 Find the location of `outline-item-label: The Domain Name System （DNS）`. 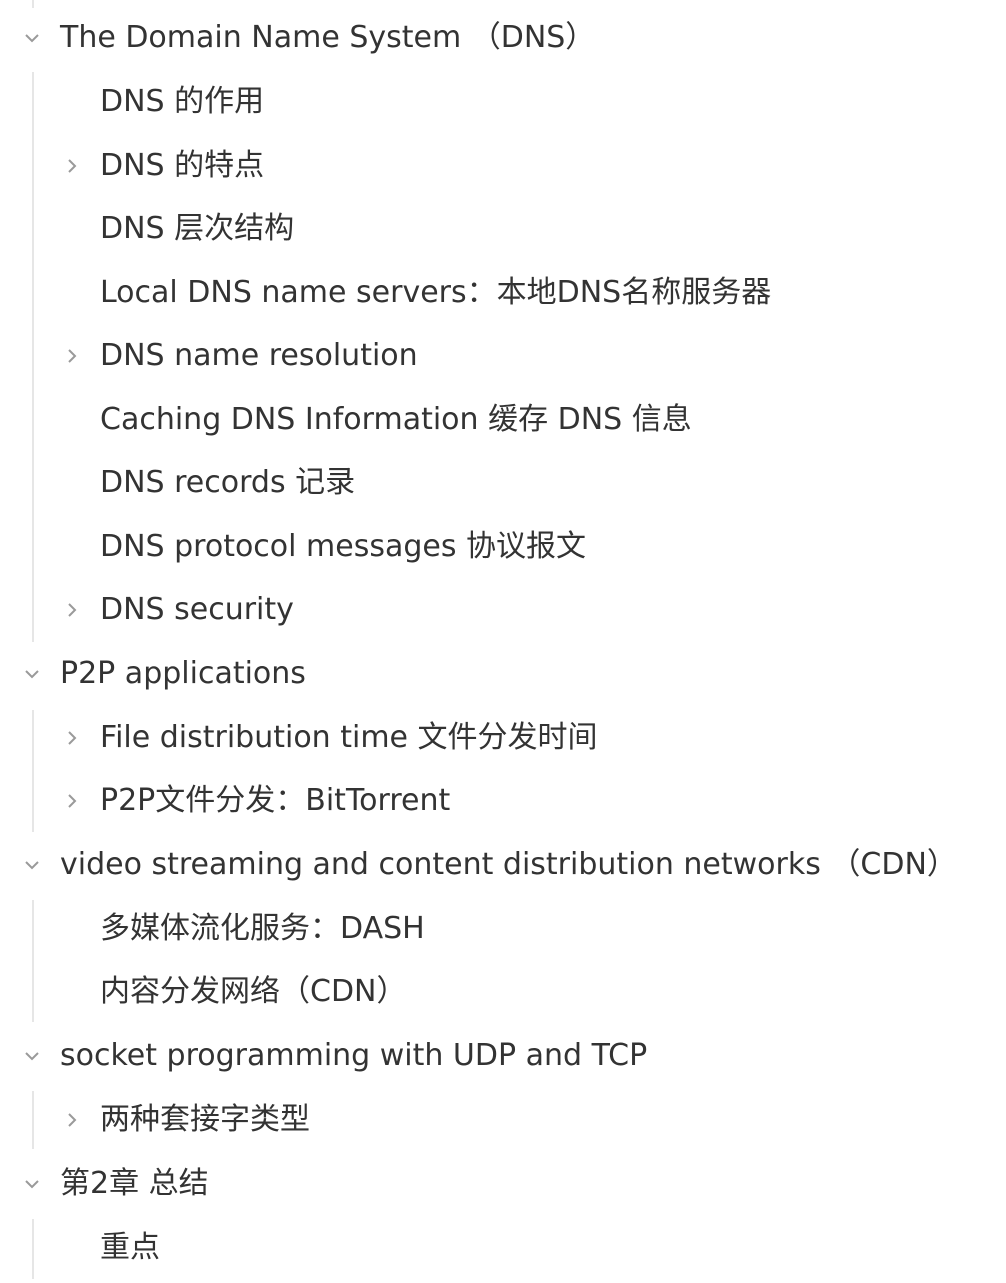

outline-item-label: The Domain Name System （DNS） is located at coordinates (328, 37).